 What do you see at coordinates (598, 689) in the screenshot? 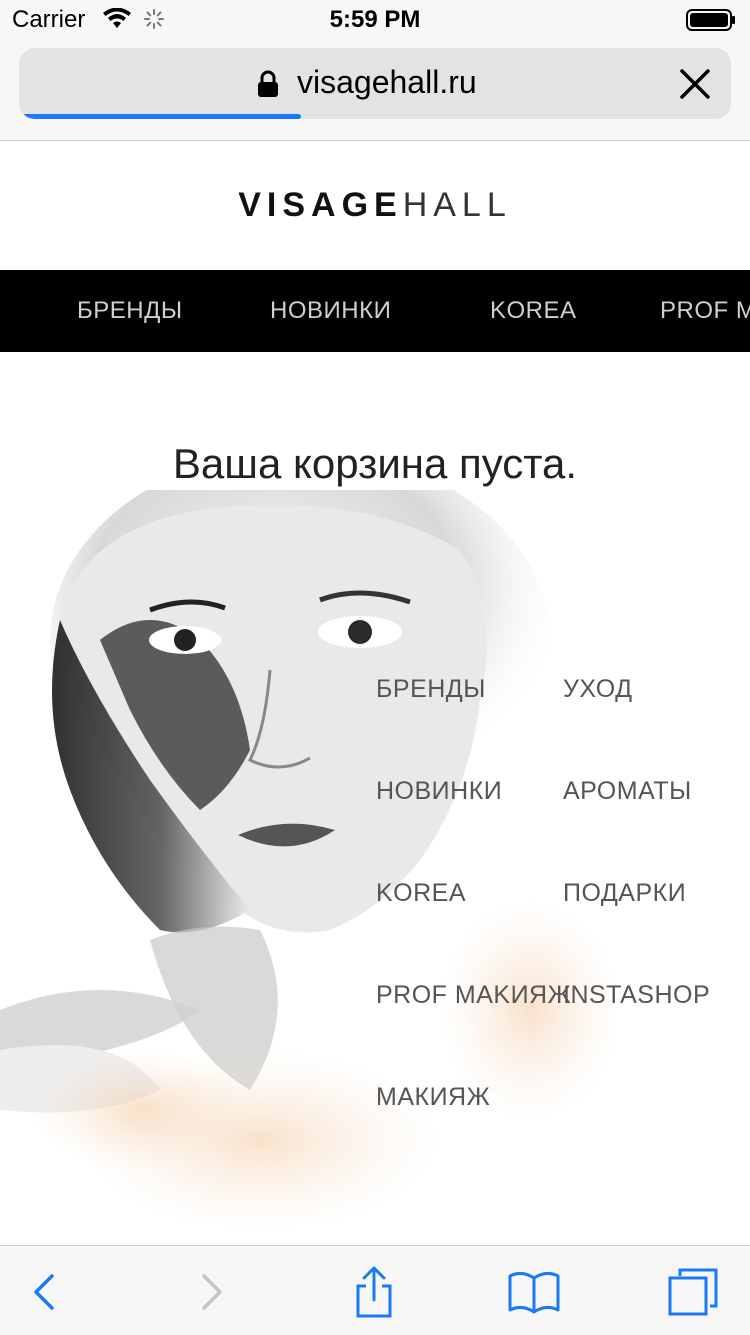
I see `menu-item-care: УХОД` at bounding box center [598, 689].